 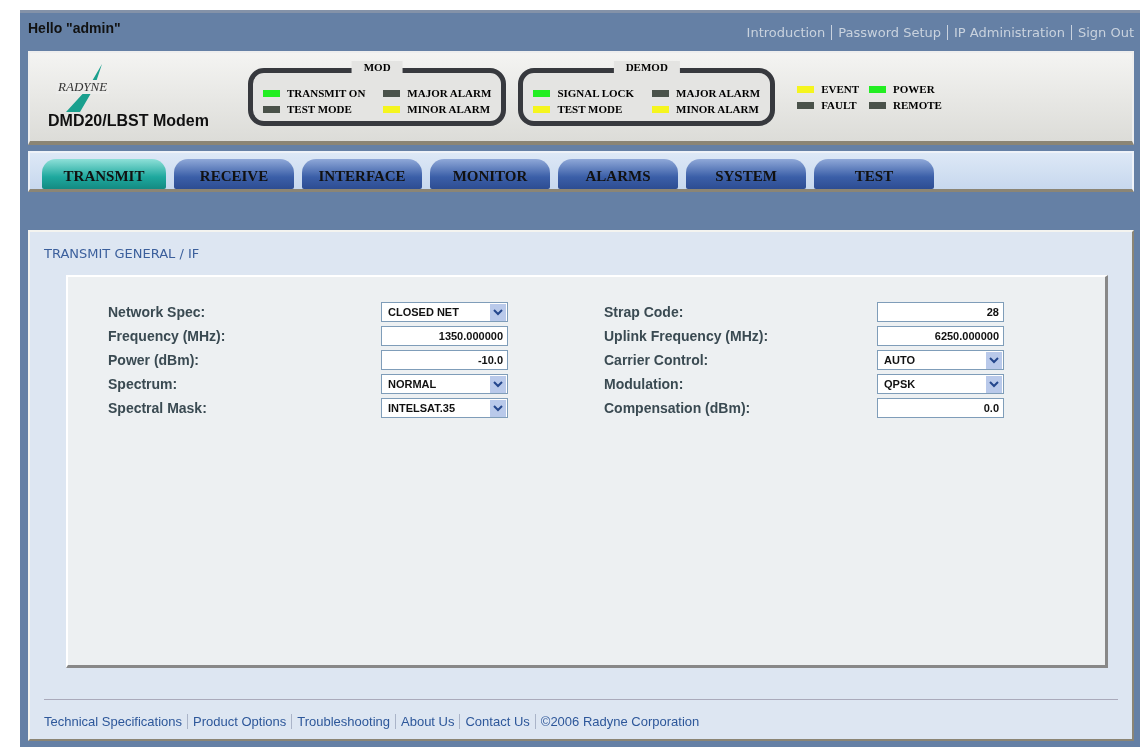 I want to click on tab: TRANSMIT, so click(x=104, y=174).